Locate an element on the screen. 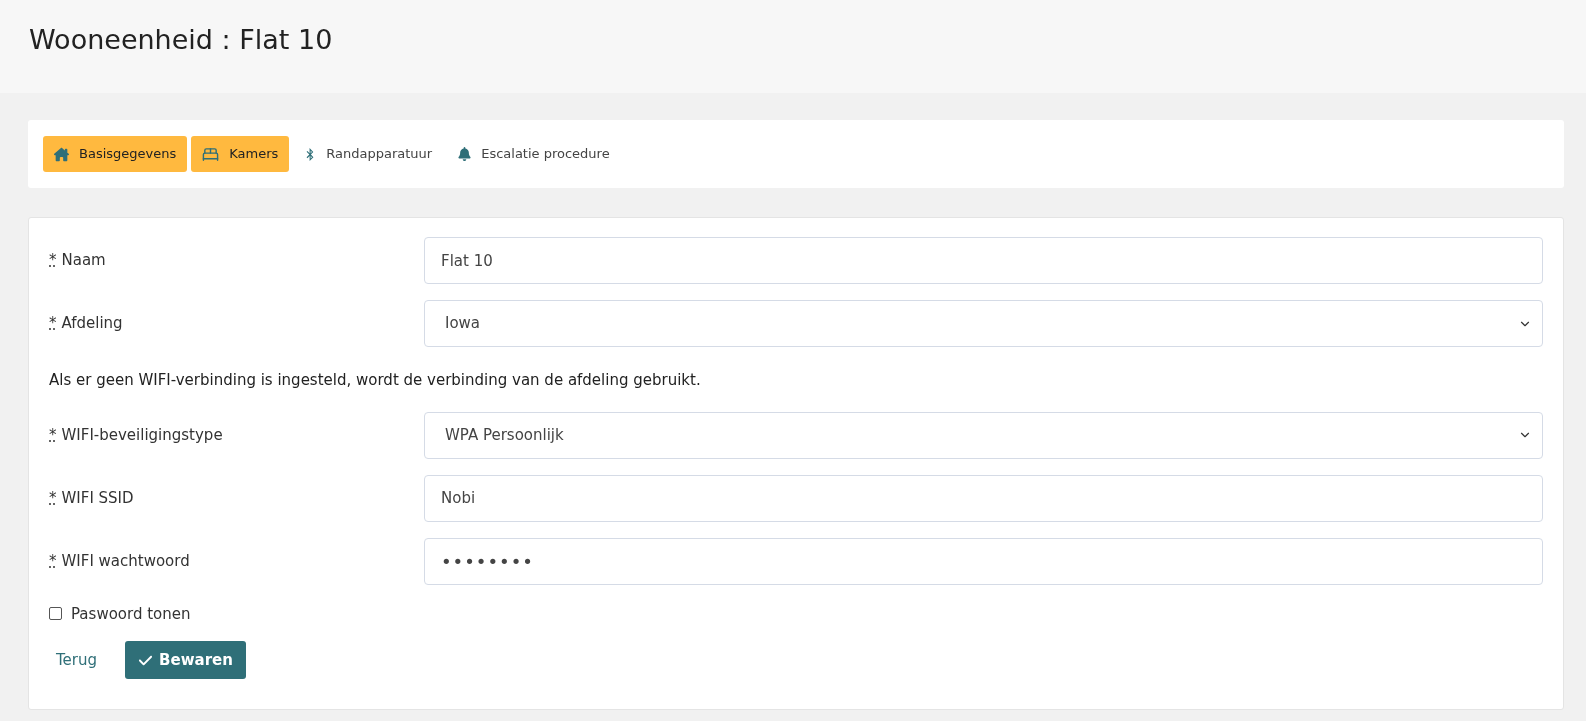 Image resolution: width=1586 pixels, height=721 pixels. wifi-note: Als er geen WIFI-verbinding is ingesteld, wordt de verbinding van de afdeling gebruikt. is located at coordinates (375, 380).